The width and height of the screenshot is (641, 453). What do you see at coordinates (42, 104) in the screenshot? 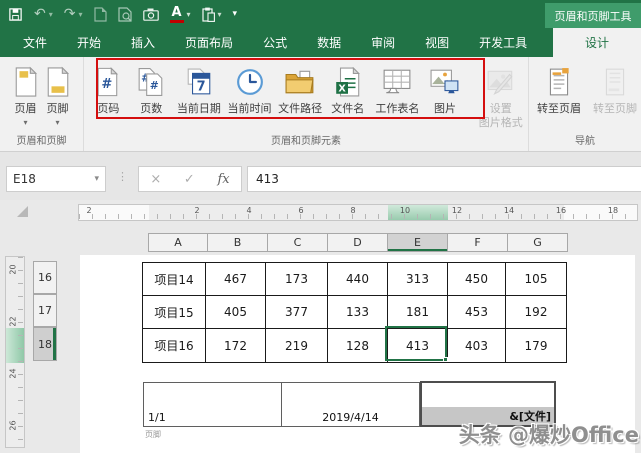
I see `group-header-footer: 页眉 ▾ 页脚 ▾ 页眉和页脚` at bounding box center [42, 104].